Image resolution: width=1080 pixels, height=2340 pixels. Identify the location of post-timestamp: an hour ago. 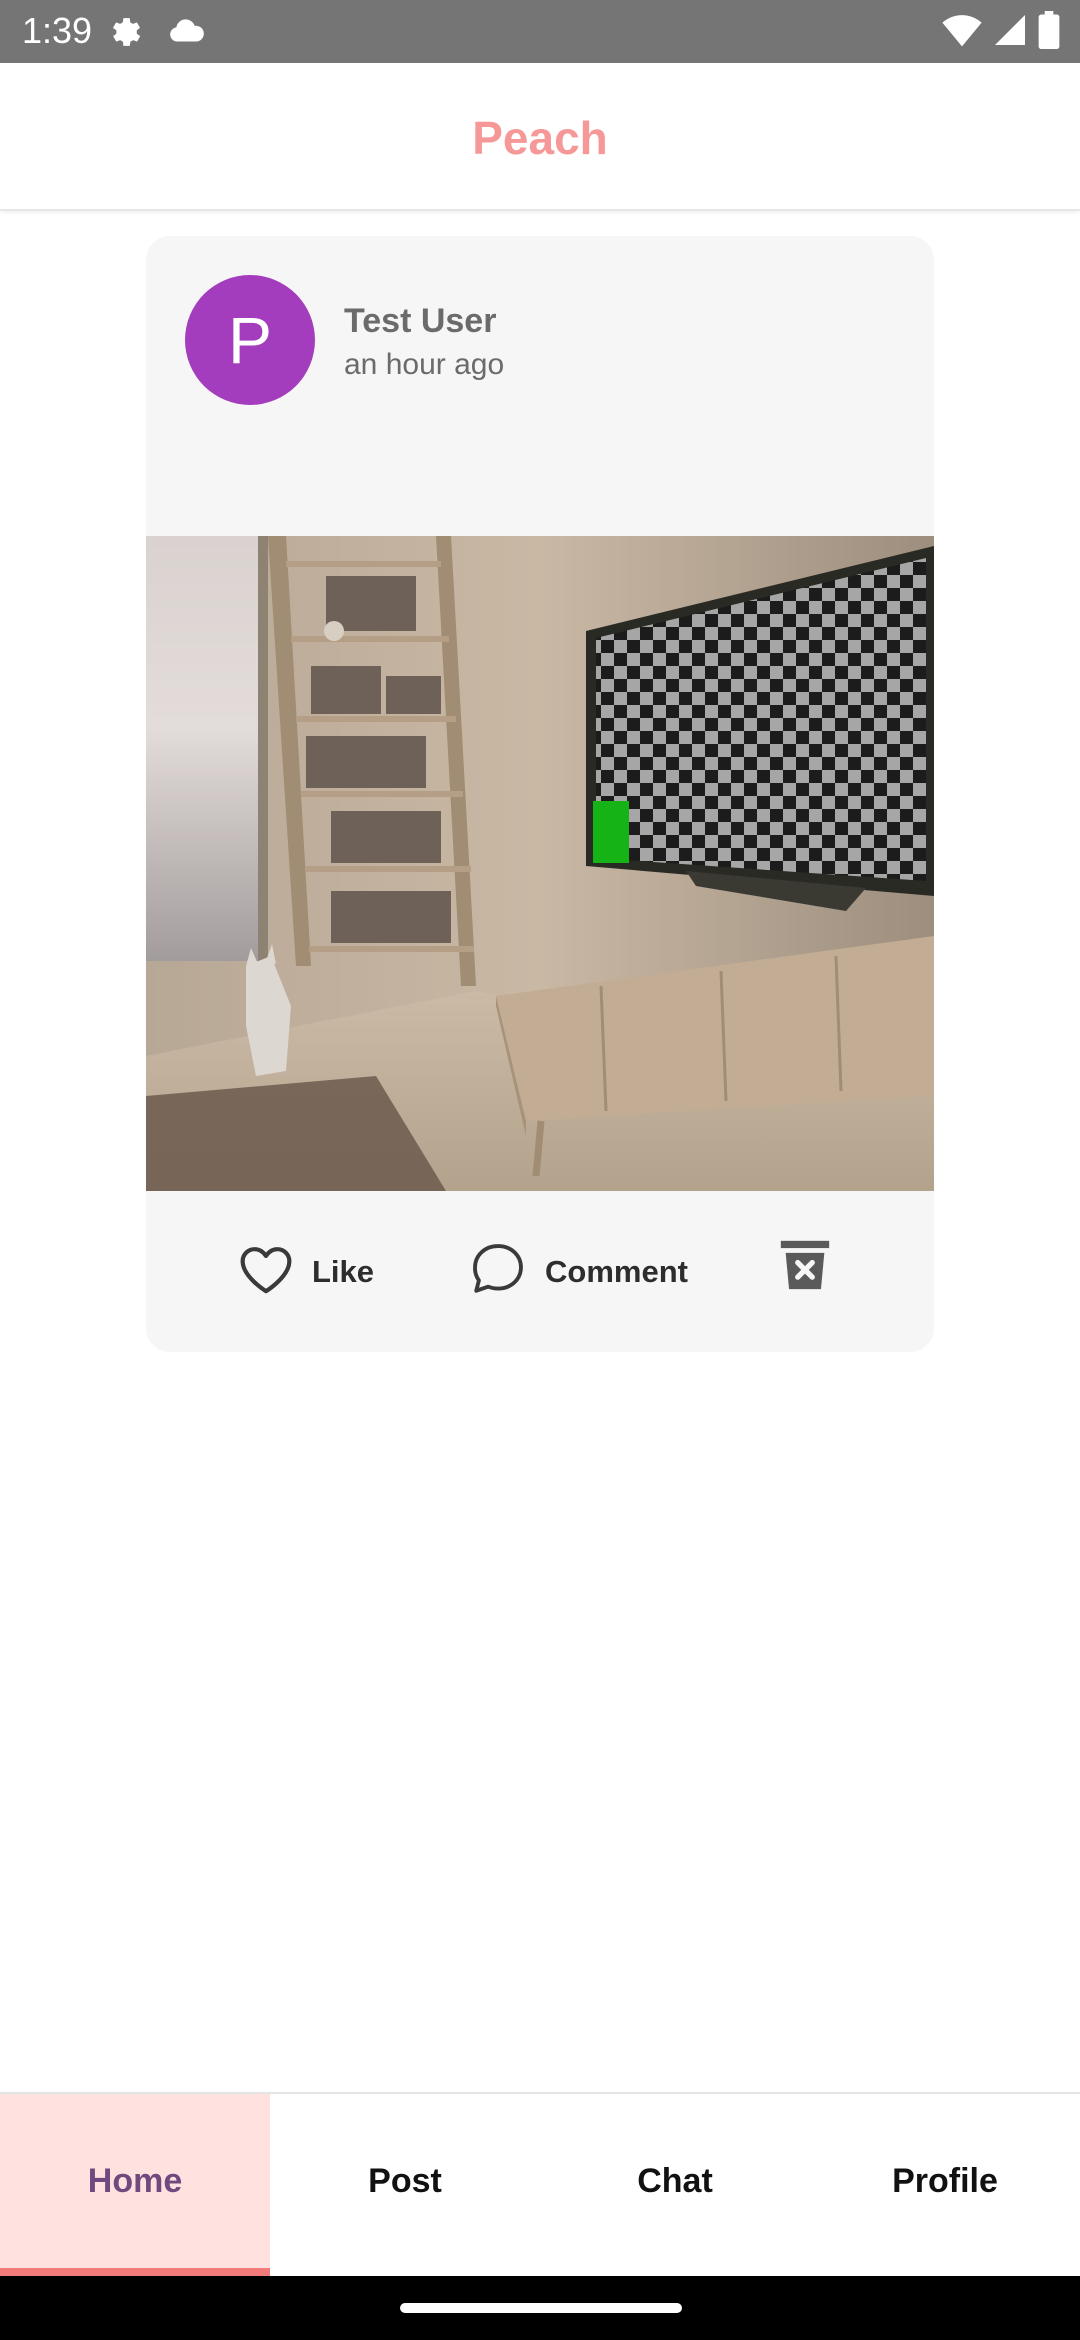
(424, 364).